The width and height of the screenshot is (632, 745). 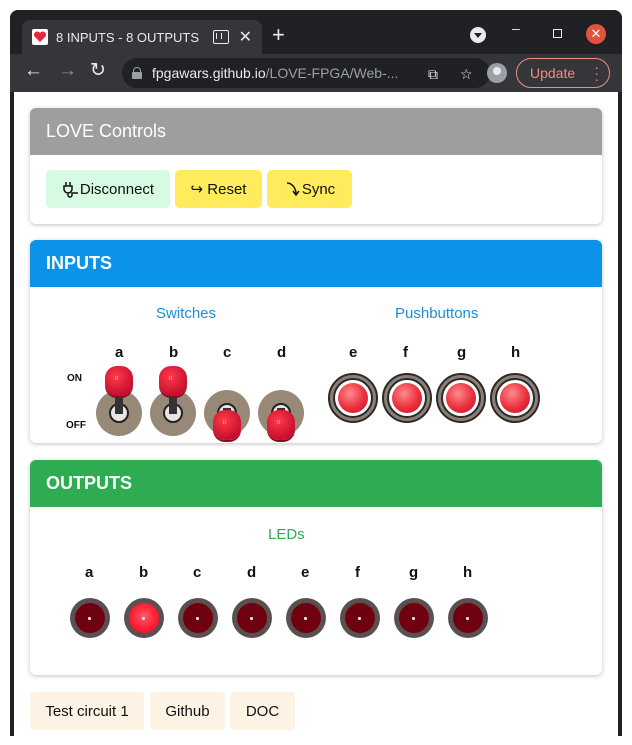 What do you see at coordinates (220, 37) in the screenshot?
I see `tab-media-icon` at bounding box center [220, 37].